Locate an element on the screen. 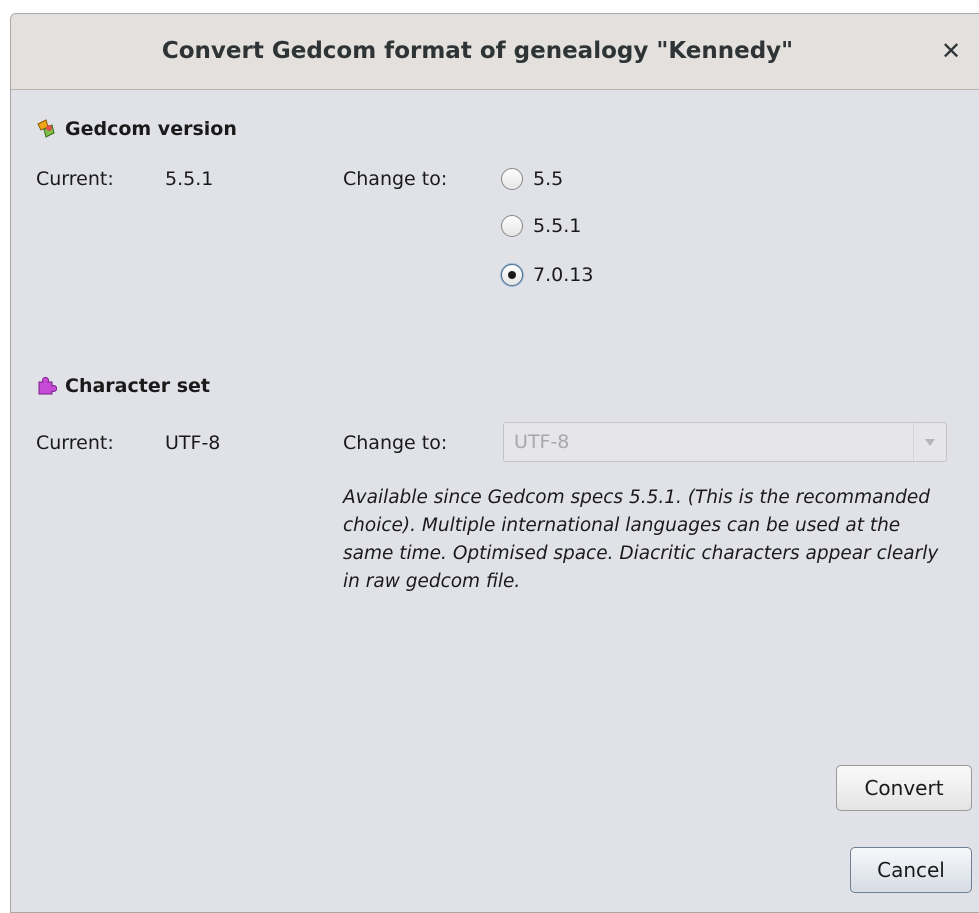 The height and width of the screenshot is (913, 979). cancel-button: Cancel is located at coordinates (911, 870).